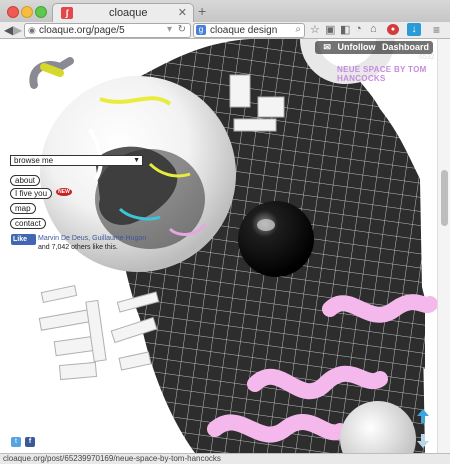  Describe the element at coordinates (20, 239) in the screenshot. I see `facebook-like-label: Like` at that location.